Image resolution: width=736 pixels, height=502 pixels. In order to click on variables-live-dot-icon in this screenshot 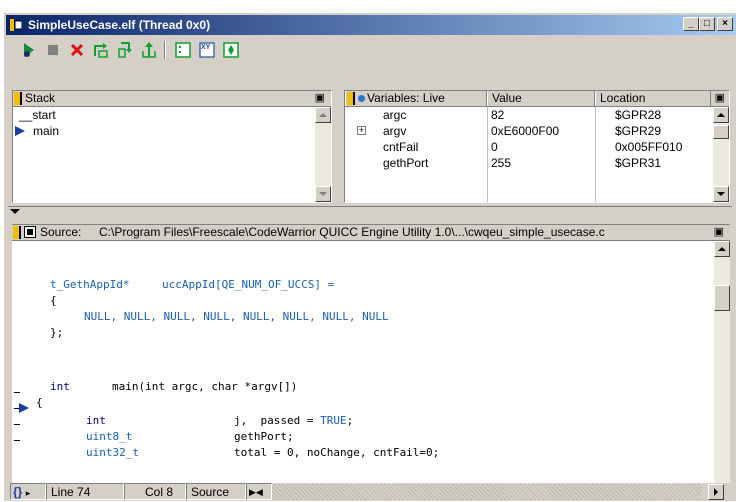, I will do `click(361, 98)`.